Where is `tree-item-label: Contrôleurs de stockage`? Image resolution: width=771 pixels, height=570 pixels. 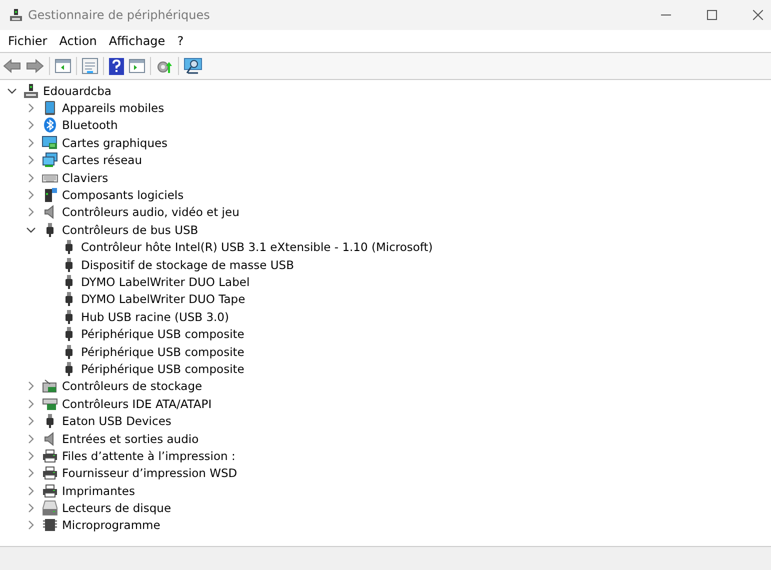 tree-item-label: Contrôleurs de stockage is located at coordinates (132, 386).